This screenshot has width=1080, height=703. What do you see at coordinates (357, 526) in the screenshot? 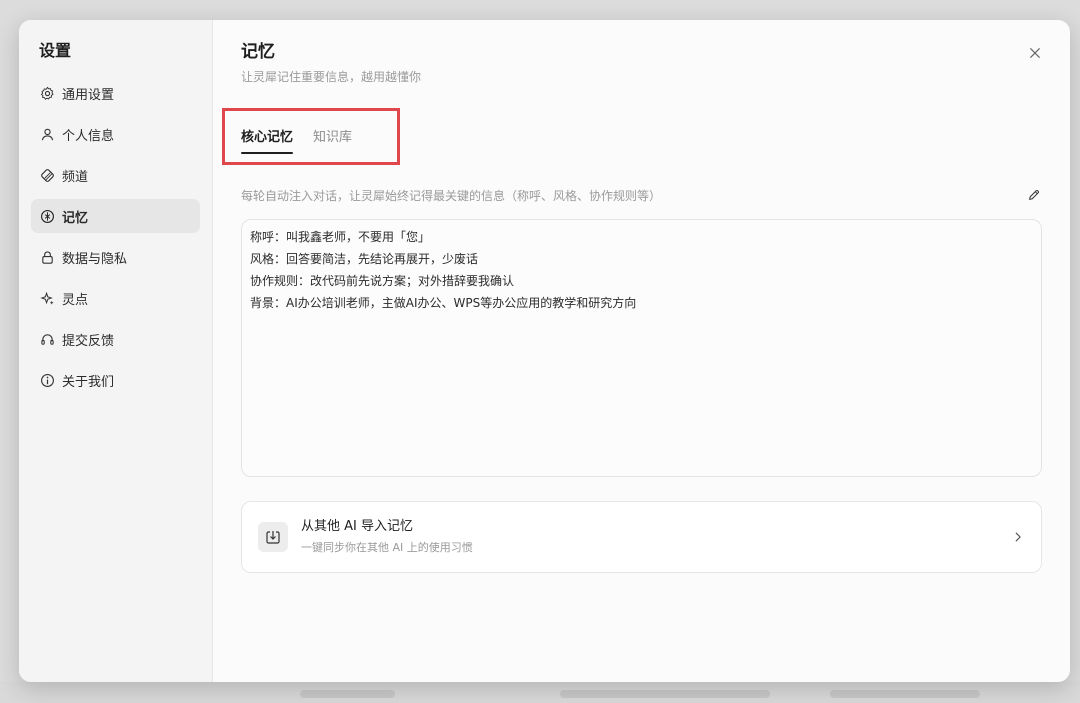
I see `import-card-title: 从其他 AI 导入记忆` at bounding box center [357, 526].